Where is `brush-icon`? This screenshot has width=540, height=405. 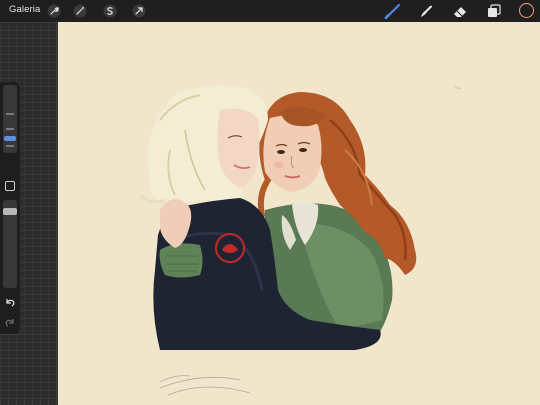
brush-icon is located at coordinates (393, 11).